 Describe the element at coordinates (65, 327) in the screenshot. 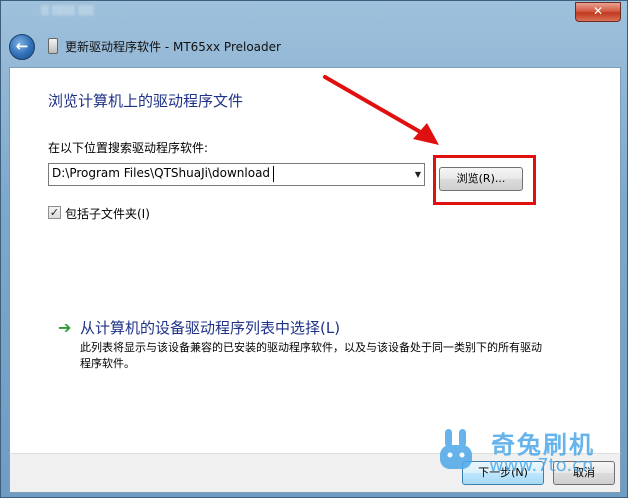

I see `green-arrow-icon: ➔` at that location.